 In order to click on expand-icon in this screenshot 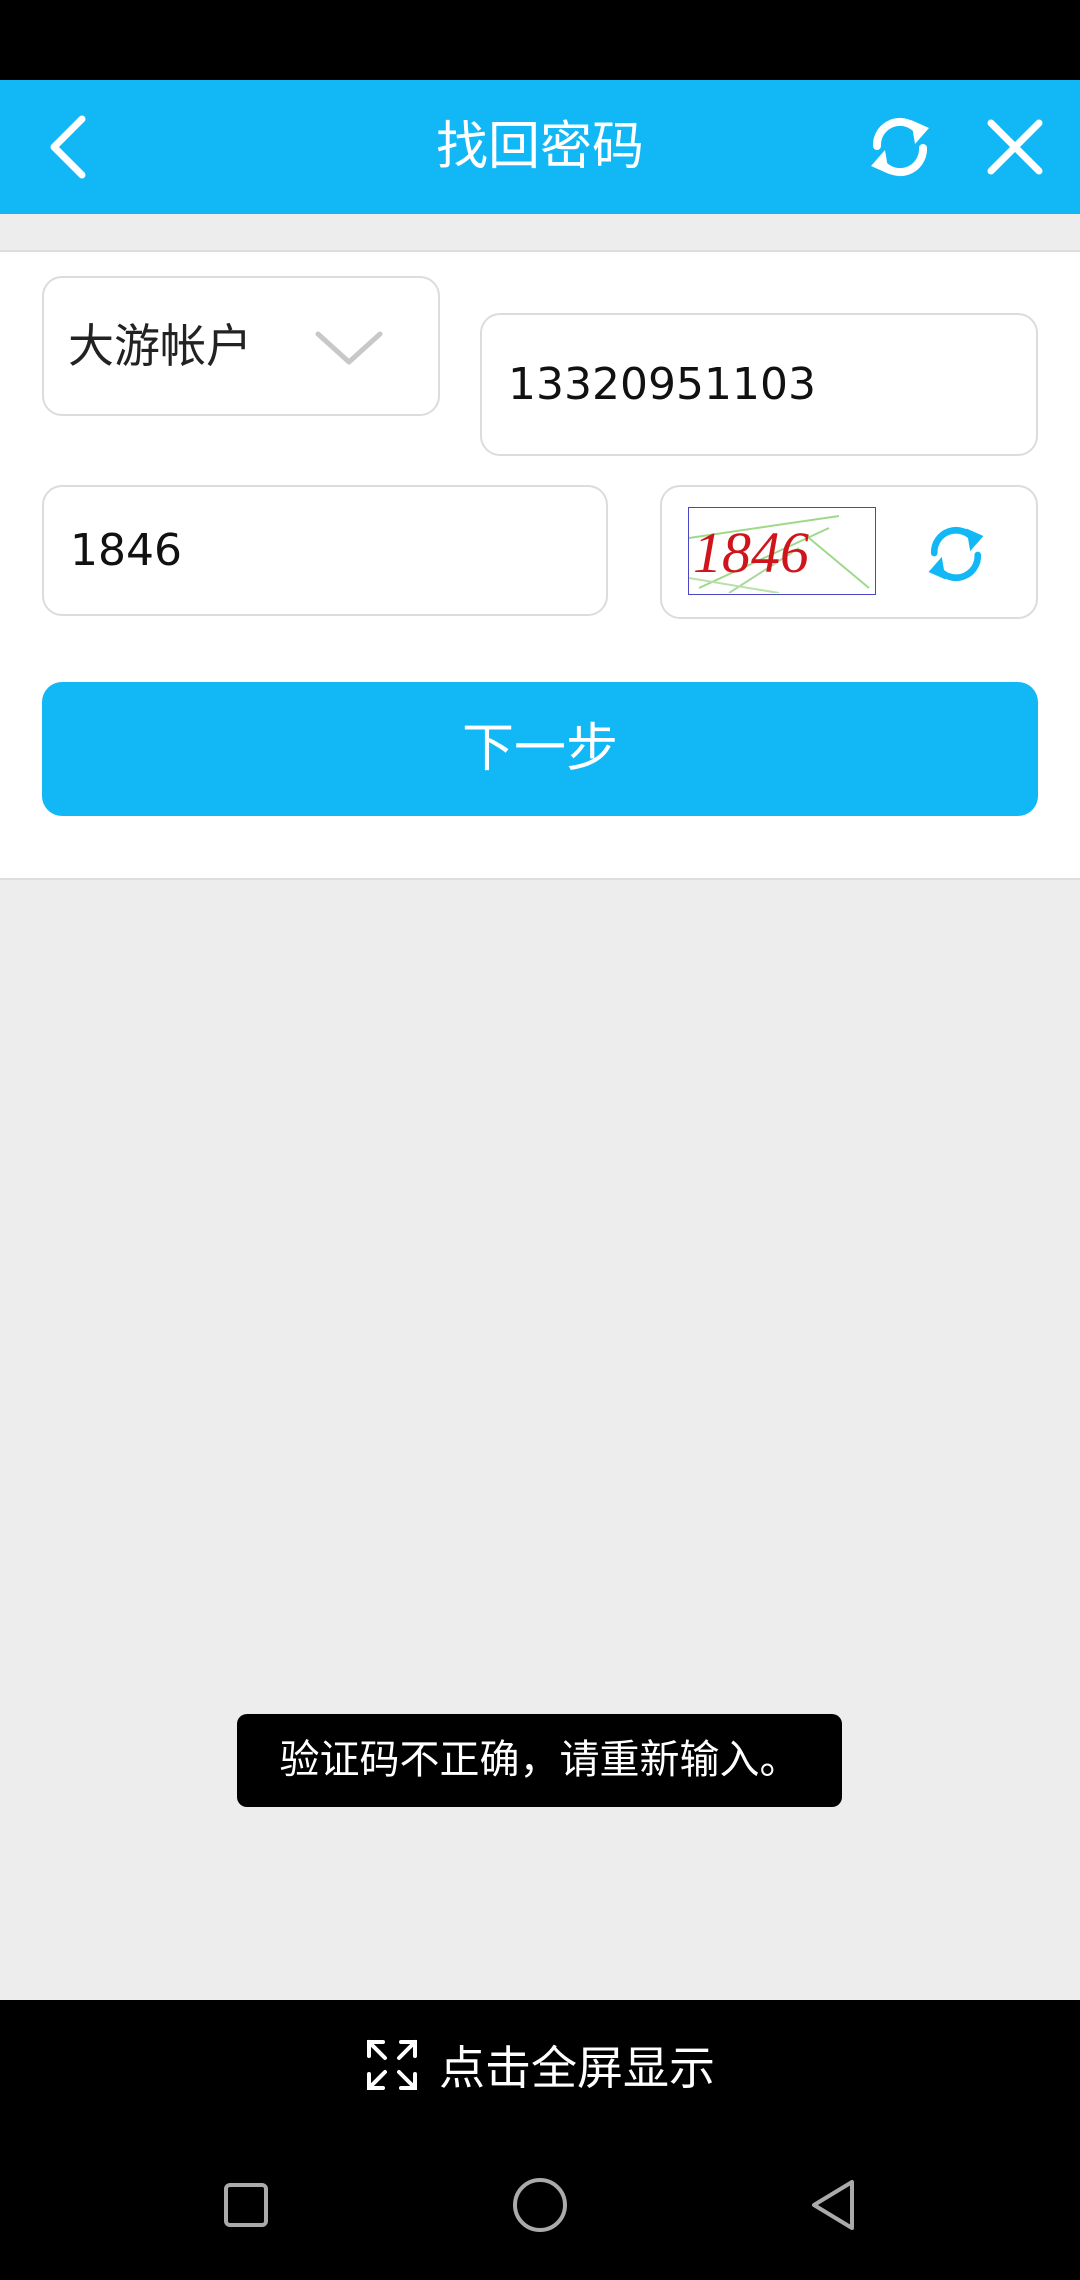, I will do `click(392, 2065)`.